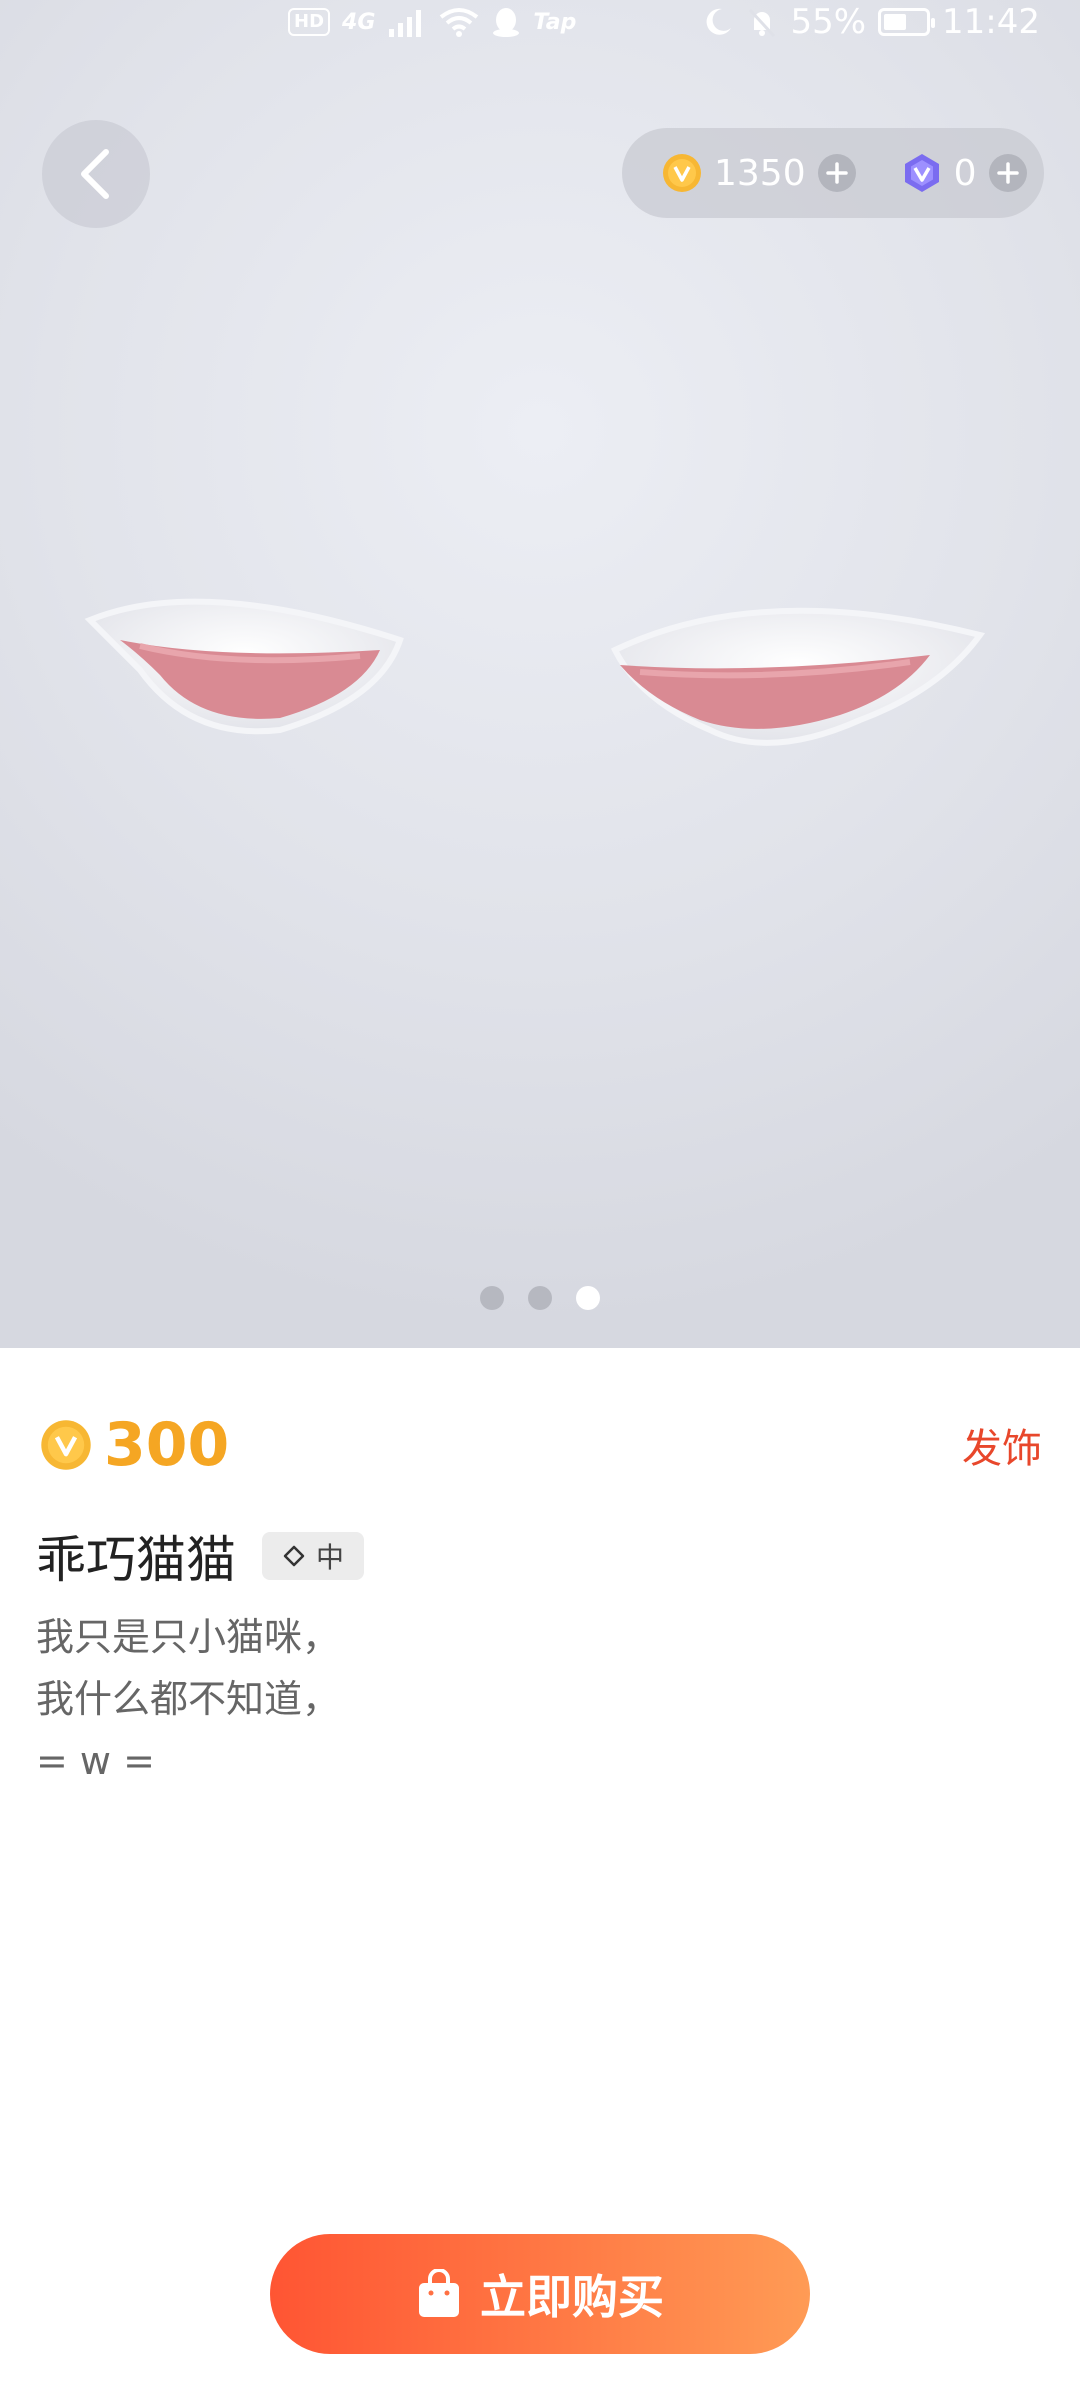 The image size is (1080, 2400). Describe the element at coordinates (828, 22) in the screenshot. I see `battery-percent: 55%` at that location.